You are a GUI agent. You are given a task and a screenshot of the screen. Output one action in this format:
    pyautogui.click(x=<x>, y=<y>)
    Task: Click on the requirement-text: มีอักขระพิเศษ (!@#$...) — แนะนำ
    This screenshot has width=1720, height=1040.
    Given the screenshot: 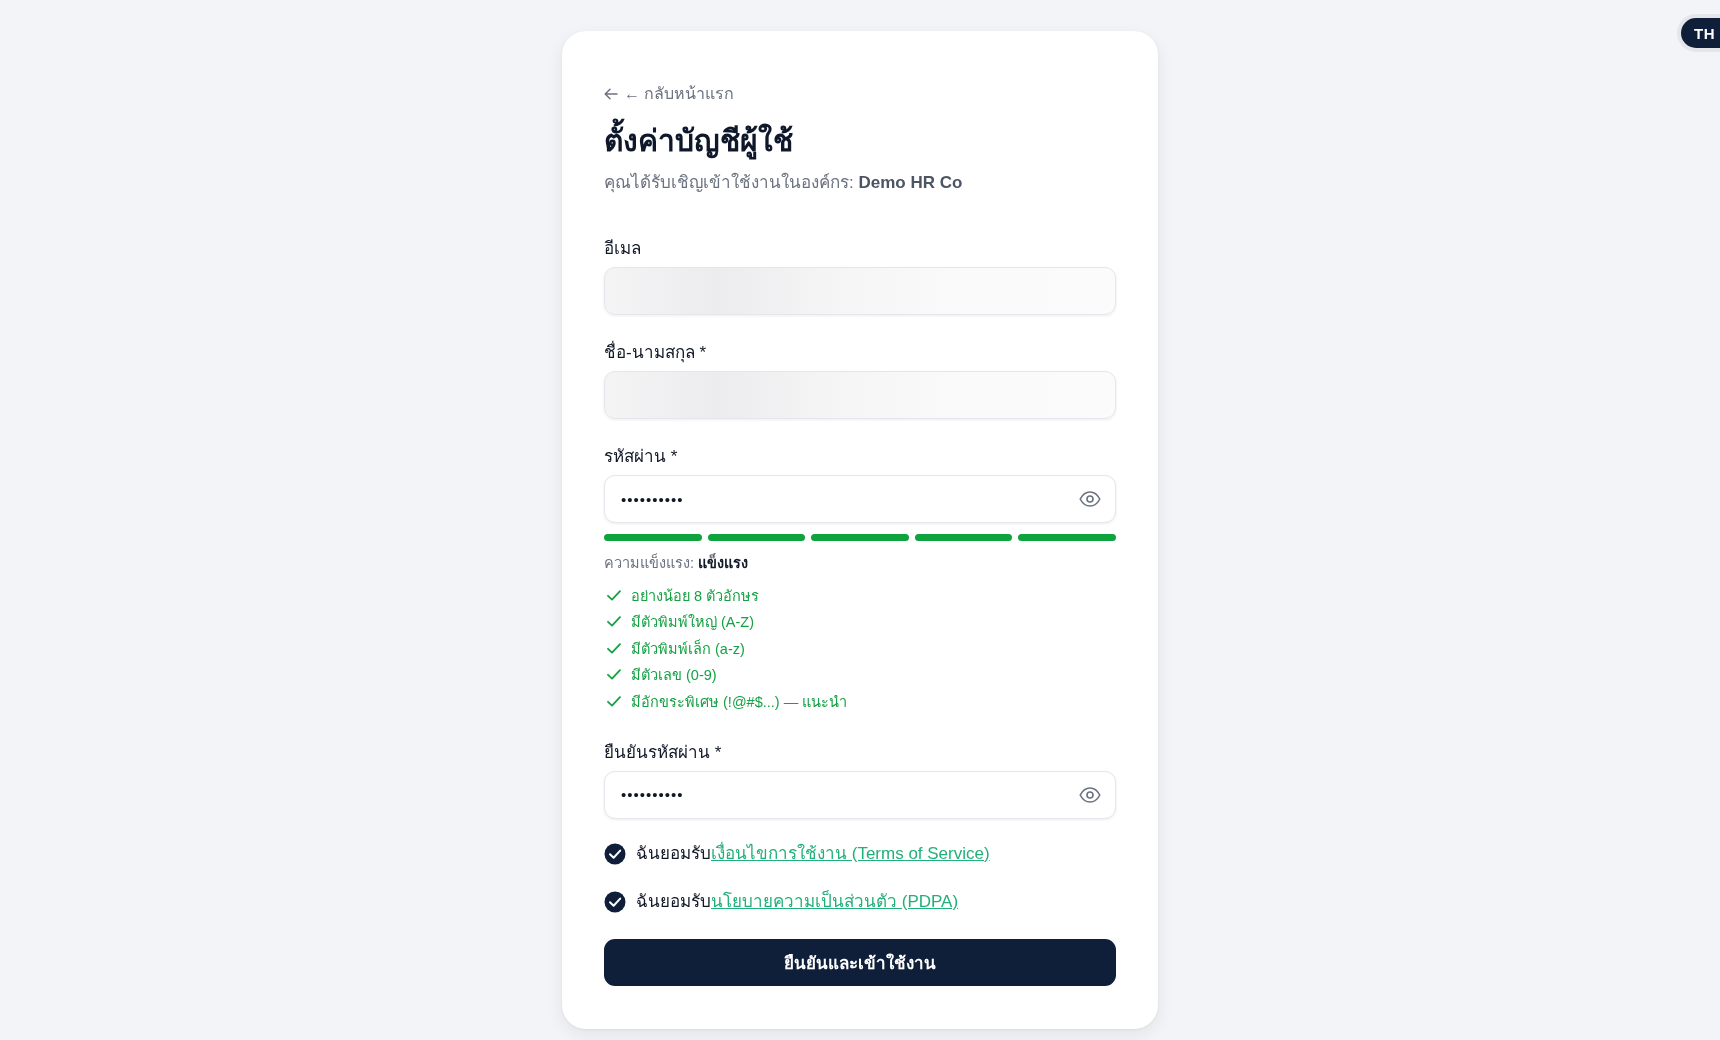 What is the action you would take?
    pyautogui.click(x=739, y=702)
    